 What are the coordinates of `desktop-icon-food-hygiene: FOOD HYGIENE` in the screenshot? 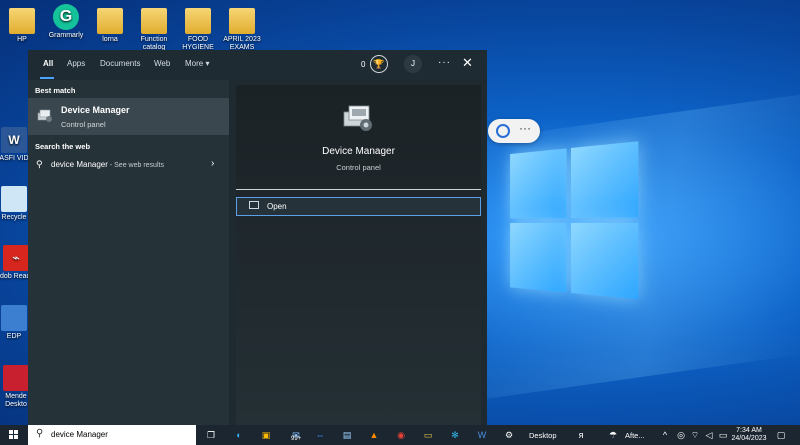 It's located at (198, 30).